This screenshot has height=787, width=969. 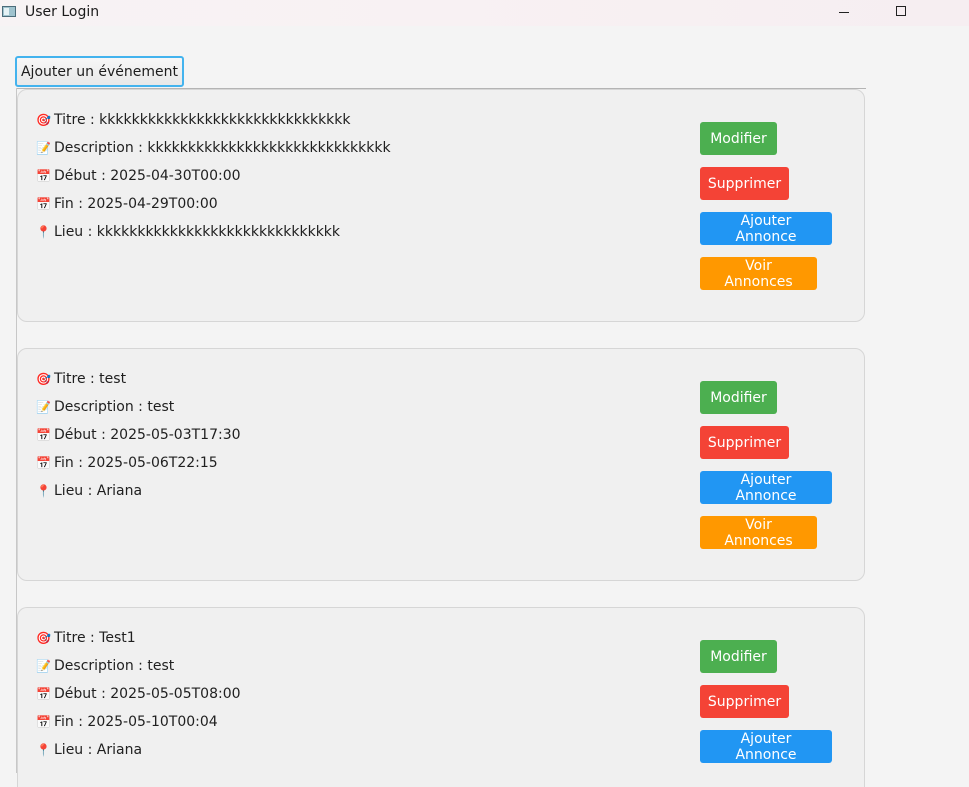 What do you see at coordinates (484, 13) in the screenshot?
I see `title-bar: User Login` at bounding box center [484, 13].